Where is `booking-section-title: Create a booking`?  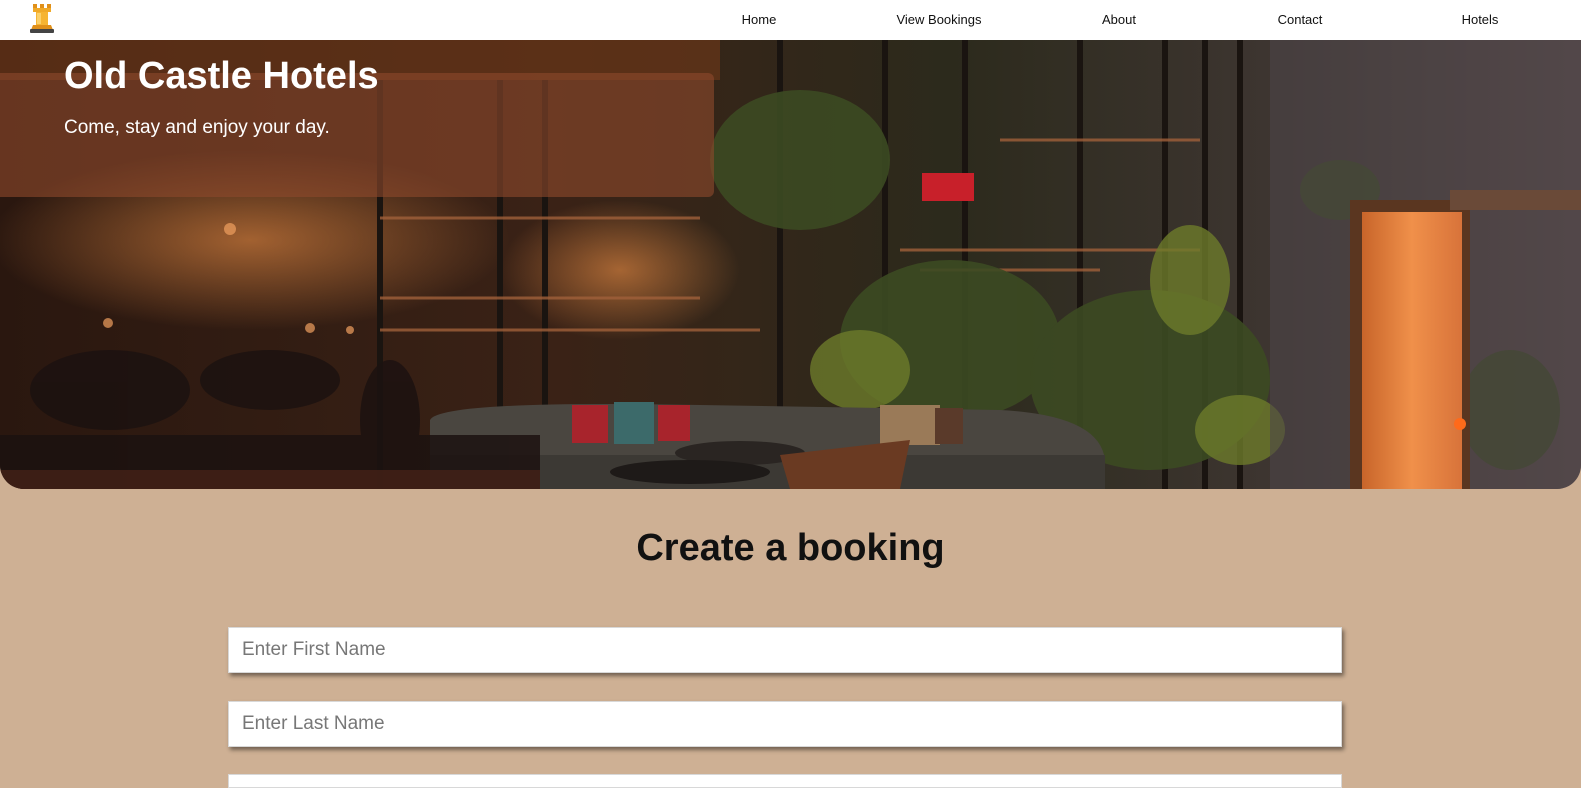
booking-section-title: Create a booking is located at coordinates (790, 548).